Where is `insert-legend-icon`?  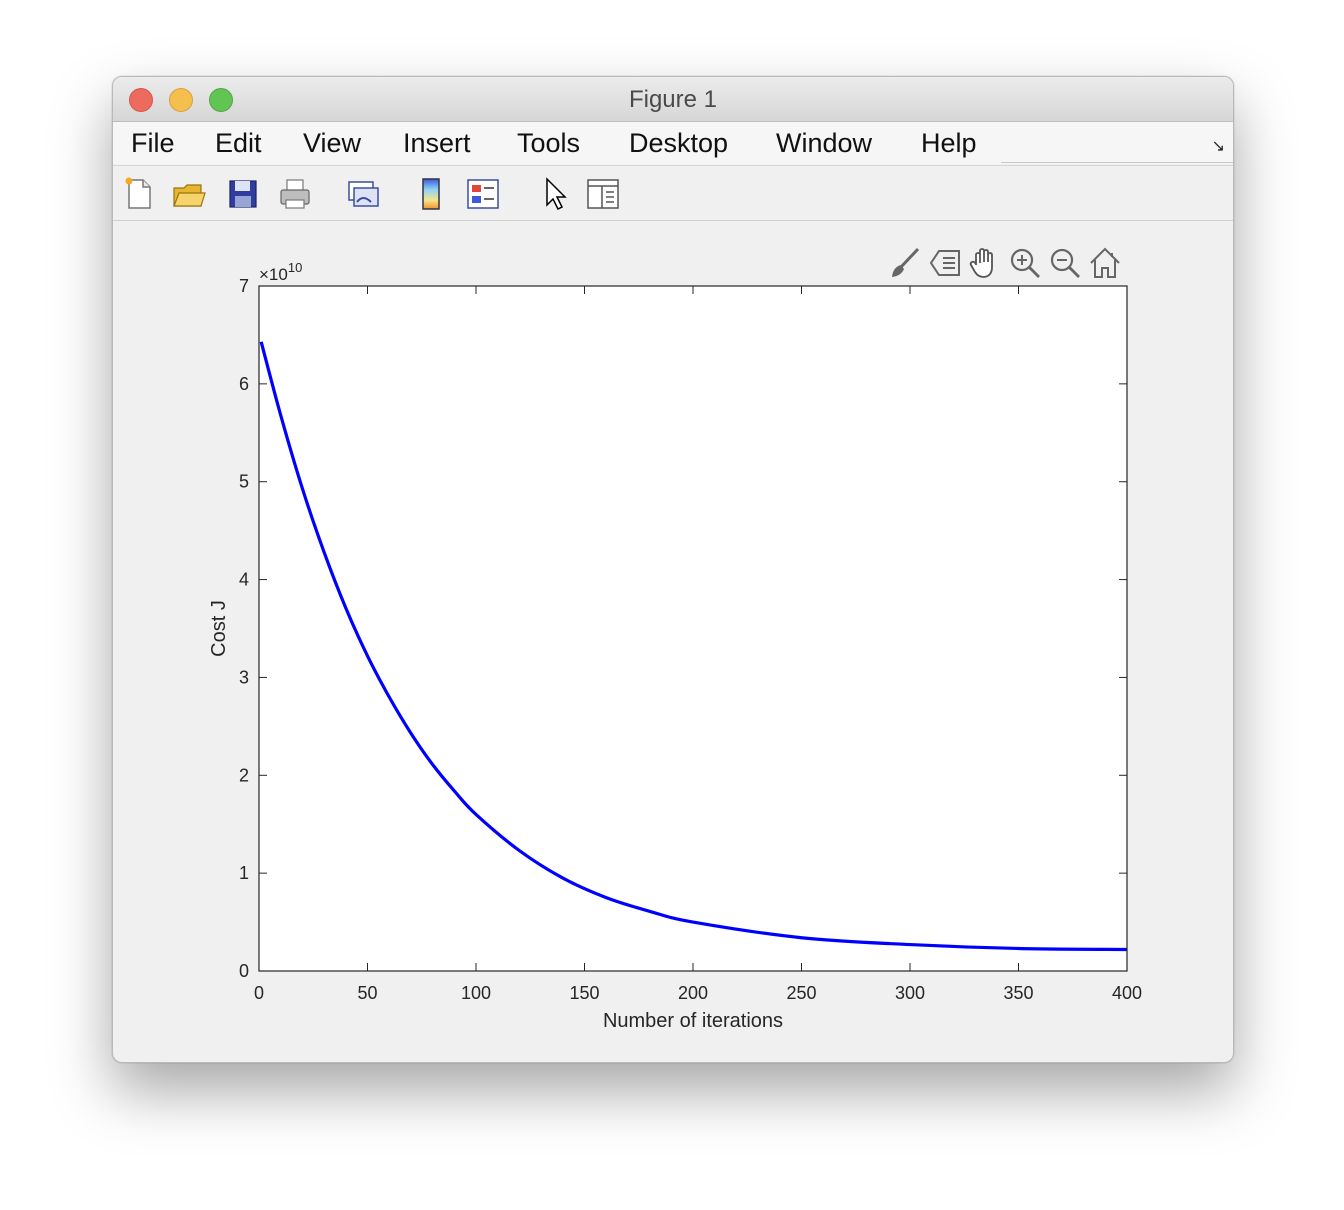
insert-legend-icon is located at coordinates (483, 194).